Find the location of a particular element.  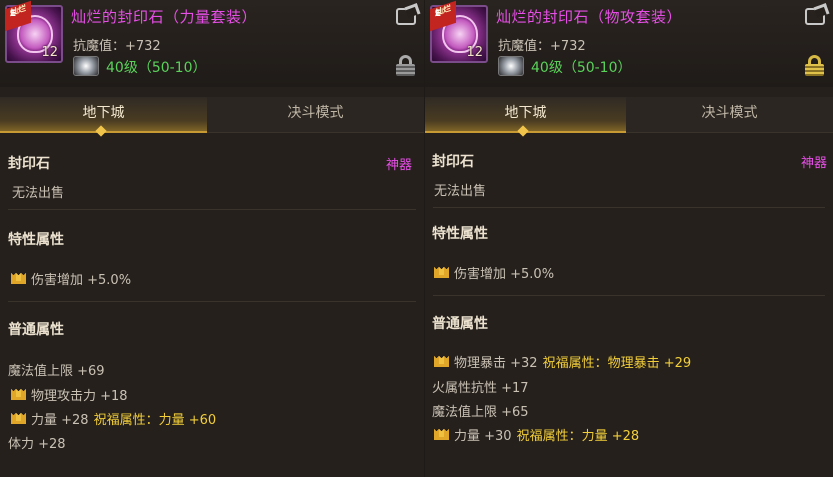

attr-text: 物理暴击 +32 is located at coordinates (496, 363).